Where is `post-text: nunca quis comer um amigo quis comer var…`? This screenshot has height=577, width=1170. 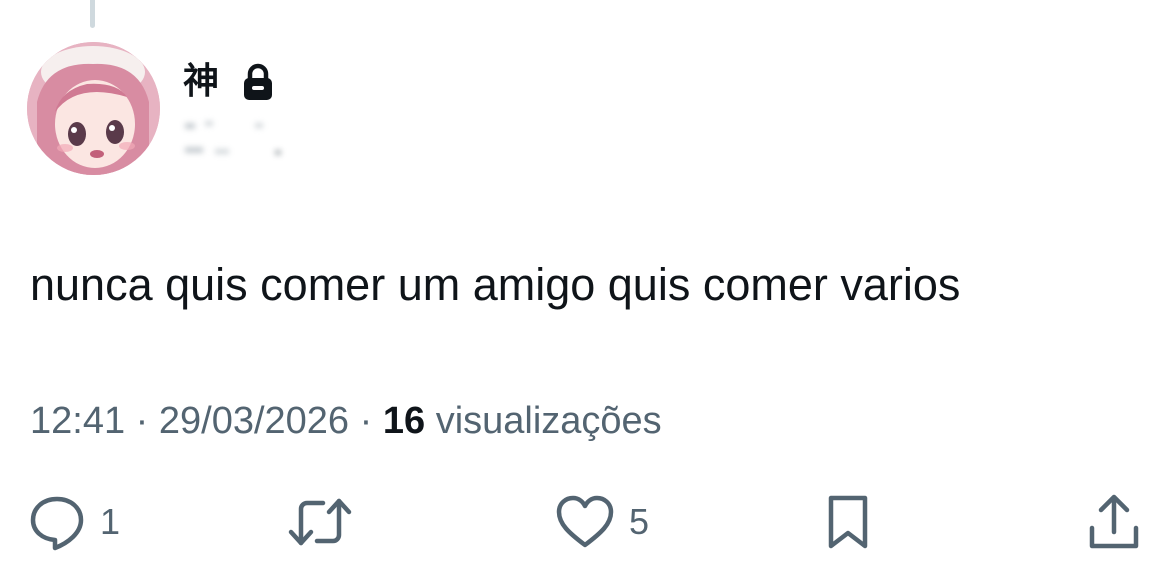
post-text: nunca quis comer um amigo quis comer var… is located at coordinates (495, 284).